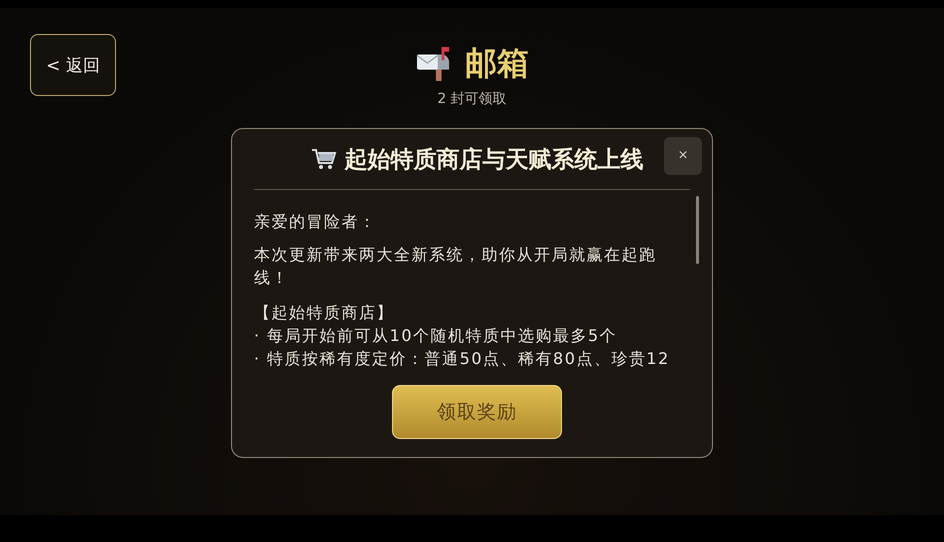 Image resolution: width=944 pixels, height=542 pixels. Describe the element at coordinates (456, 266) in the screenshot. I see `intro-text: 本次更新带来两大全新系统，助你从开局就赢在起跑线！` at that location.